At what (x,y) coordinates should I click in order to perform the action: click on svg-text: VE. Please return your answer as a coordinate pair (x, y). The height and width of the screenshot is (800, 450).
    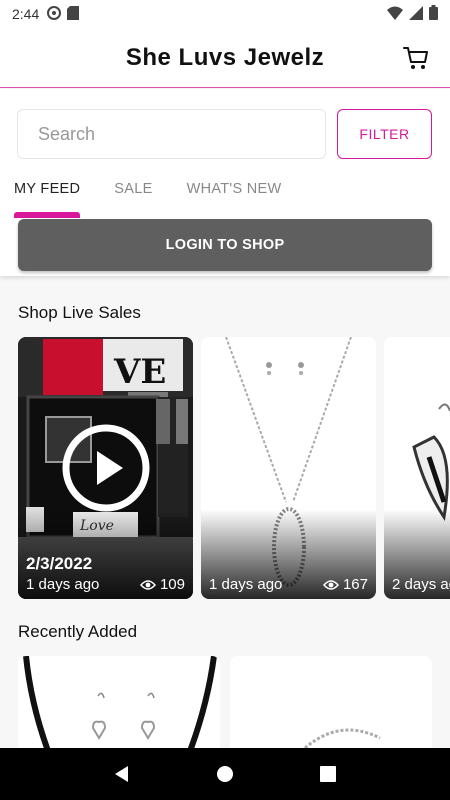
    Looking at the image, I should click on (139, 372).